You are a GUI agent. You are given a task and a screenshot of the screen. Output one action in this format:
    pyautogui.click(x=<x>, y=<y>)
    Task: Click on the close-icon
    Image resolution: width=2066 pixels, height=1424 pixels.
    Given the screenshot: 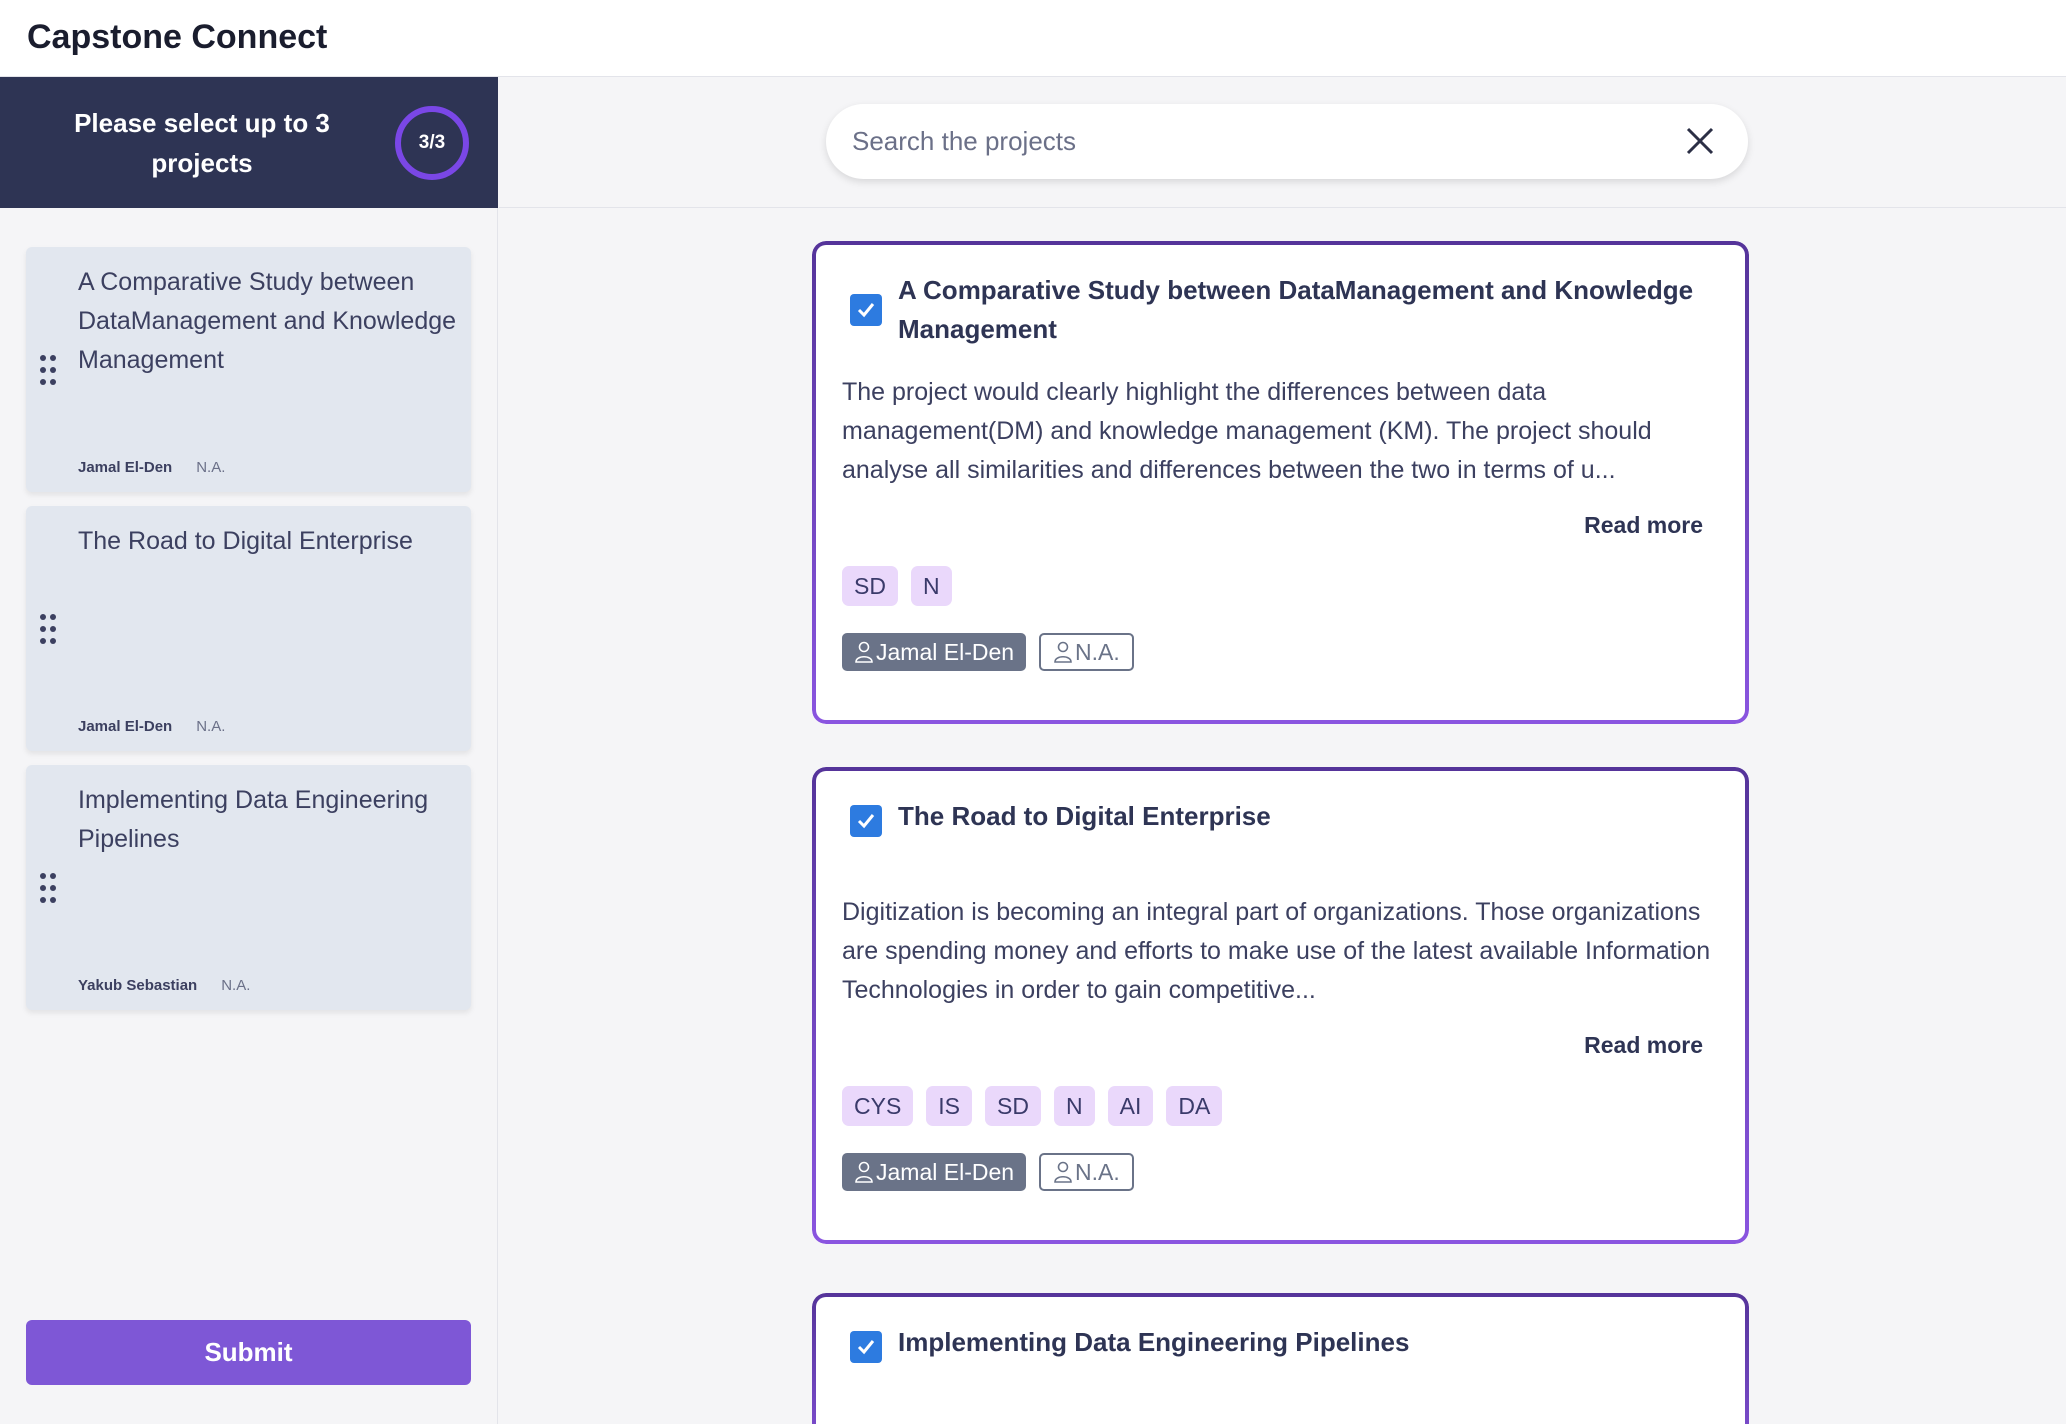 What is the action you would take?
    pyautogui.click(x=1700, y=141)
    